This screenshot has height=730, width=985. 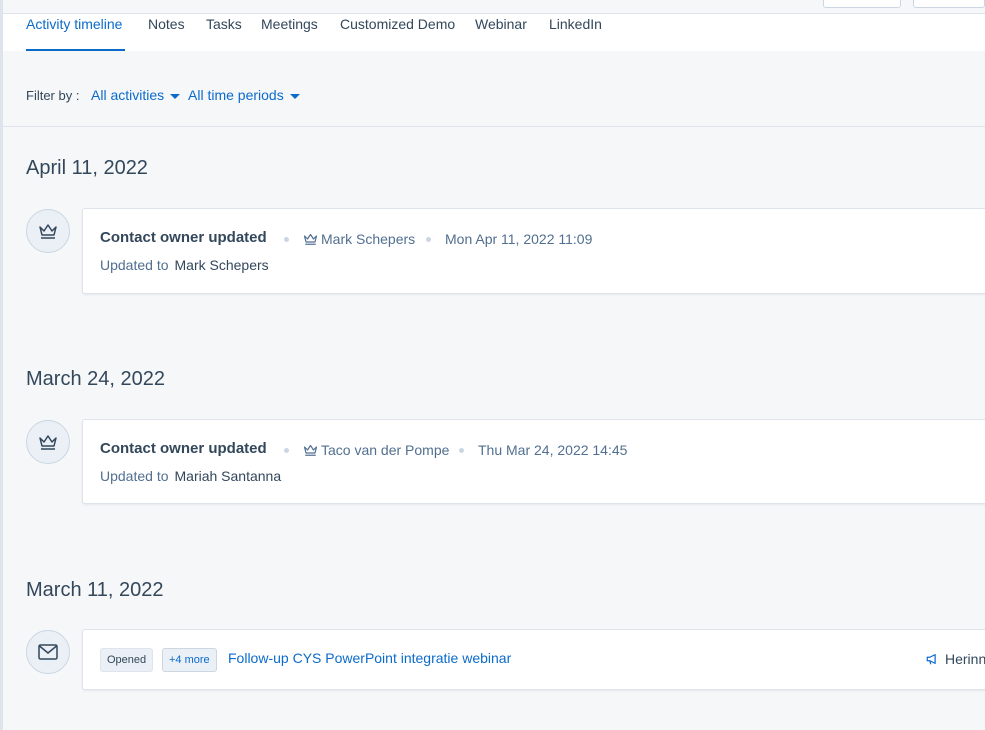 I want to click on activity-timestamp: Thu Mar 24, 2022 14:45, so click(x=553, y=450).